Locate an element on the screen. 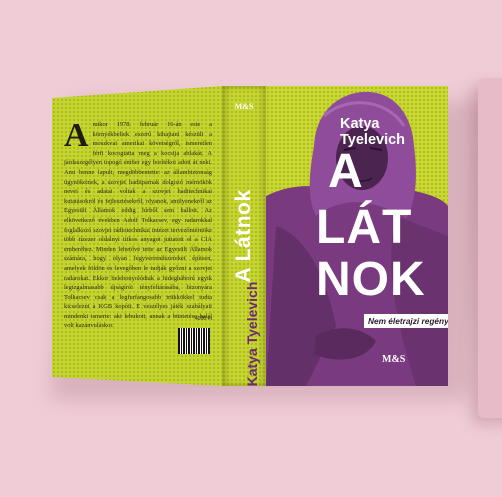 The height and width of the screenshot is (497, 502). spine-publisher: M&S is located at coordinates (244, 106).